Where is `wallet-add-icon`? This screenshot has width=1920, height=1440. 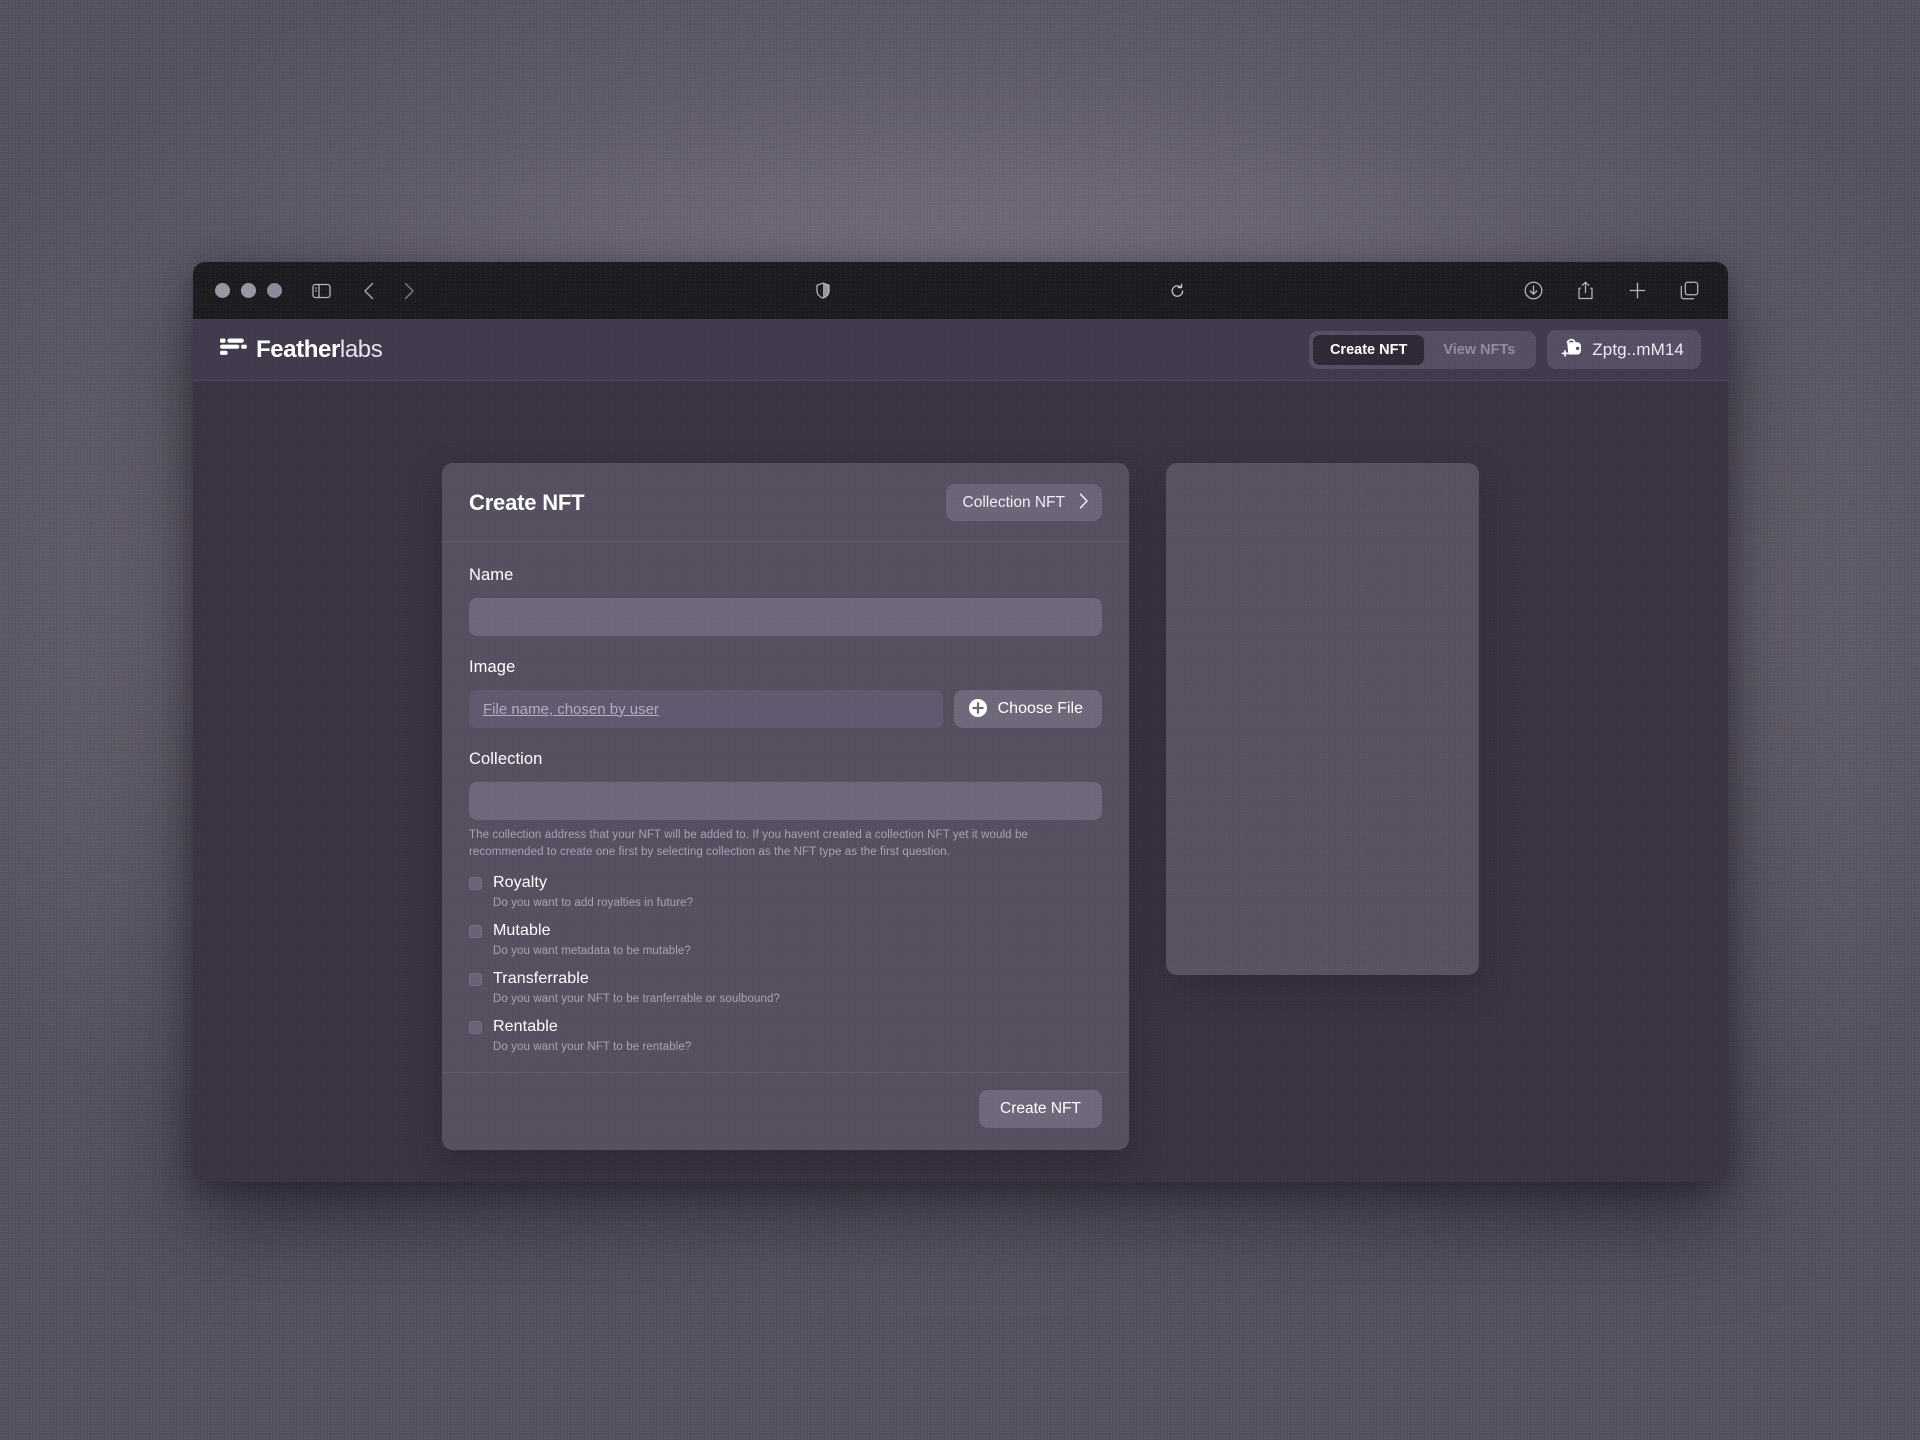 wallet-add-icon is located at coordinates (1572, 349).